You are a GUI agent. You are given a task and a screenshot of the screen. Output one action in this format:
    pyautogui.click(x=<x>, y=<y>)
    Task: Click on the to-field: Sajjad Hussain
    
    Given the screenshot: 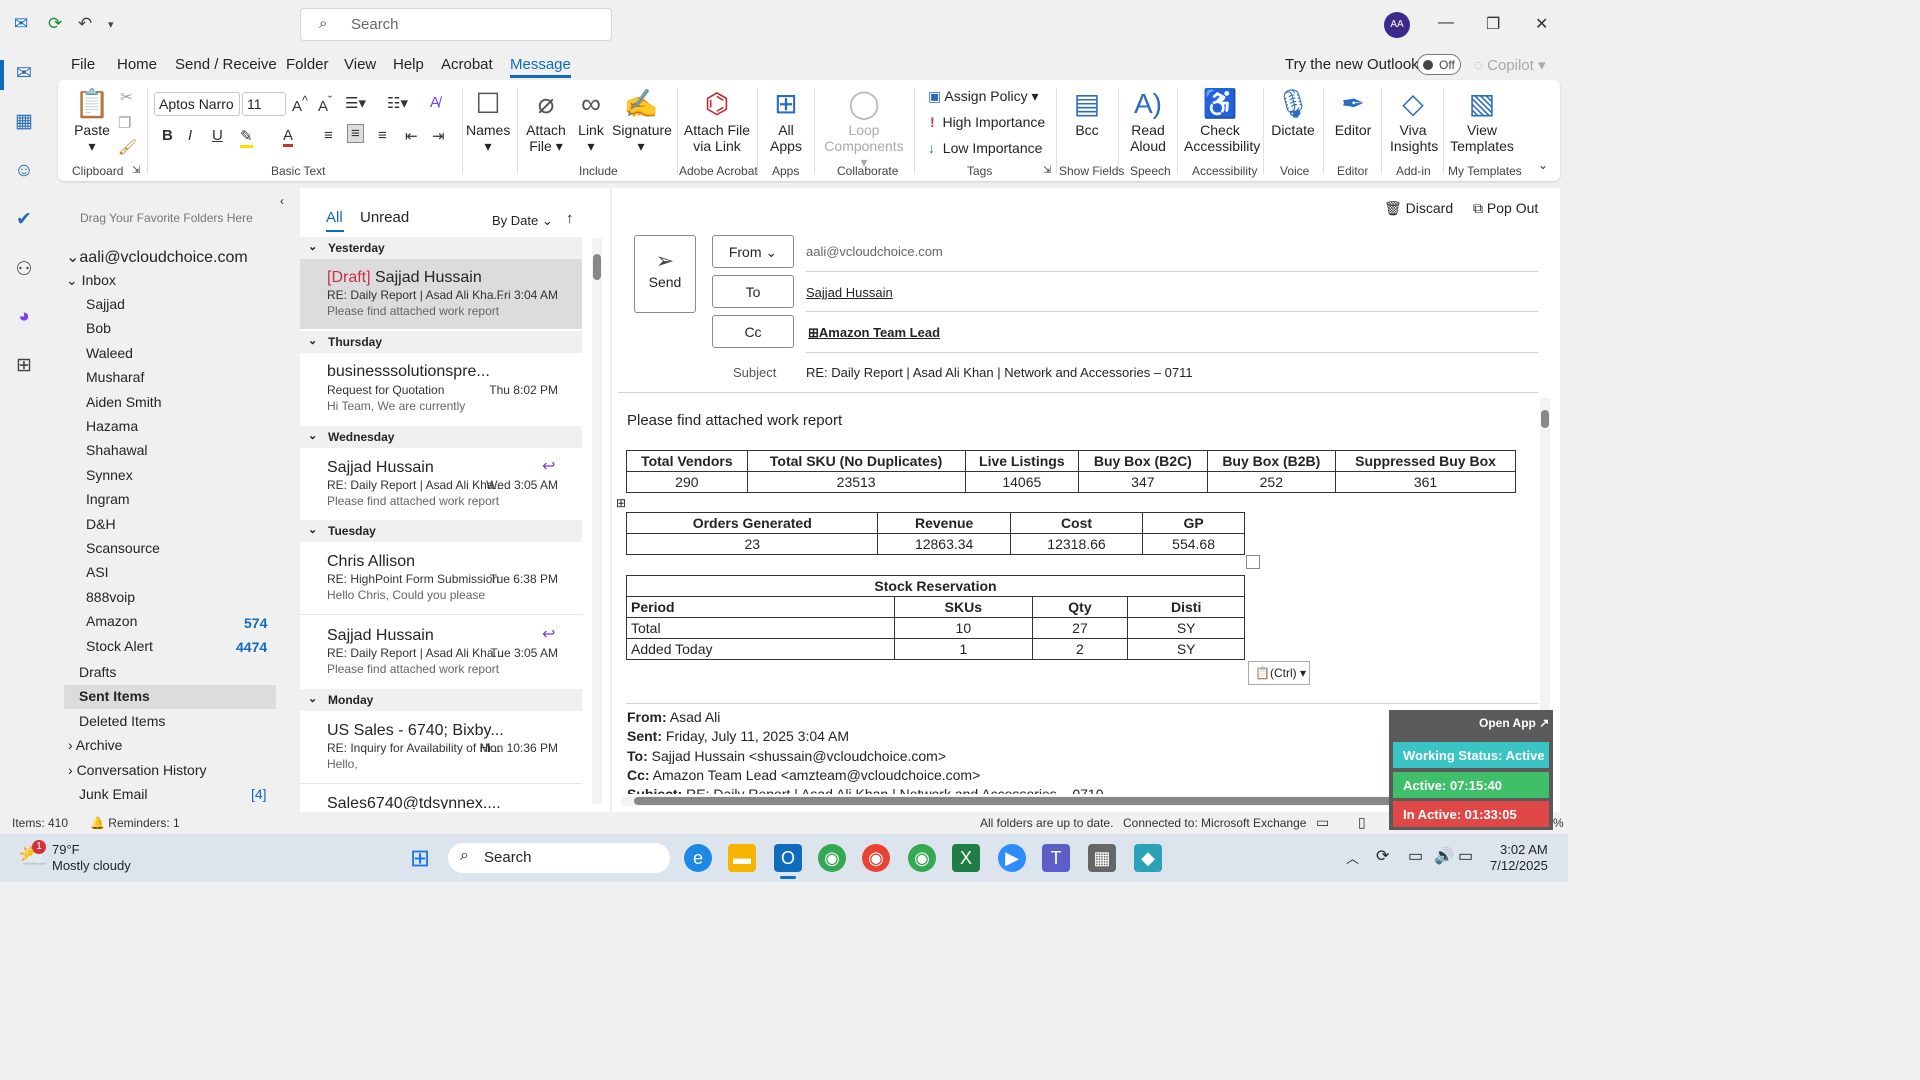 What is the action you would take?
    pyautogui.click(x=849, y=292)
    